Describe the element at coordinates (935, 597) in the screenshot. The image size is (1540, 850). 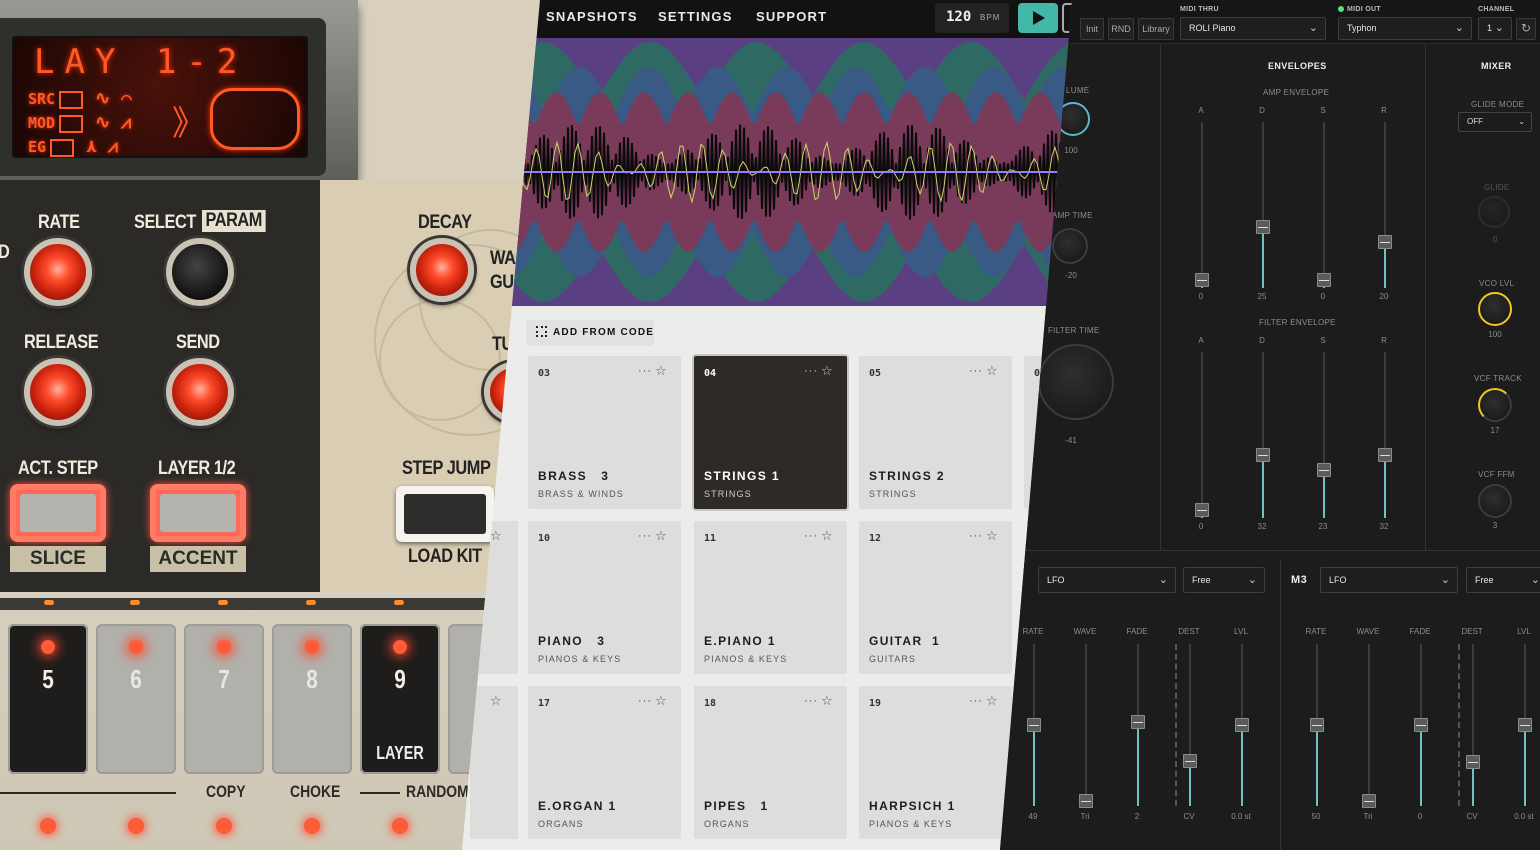
I see `preset-card: 12 ··· ☆ GUITAR 1 GUITARS` at that location.